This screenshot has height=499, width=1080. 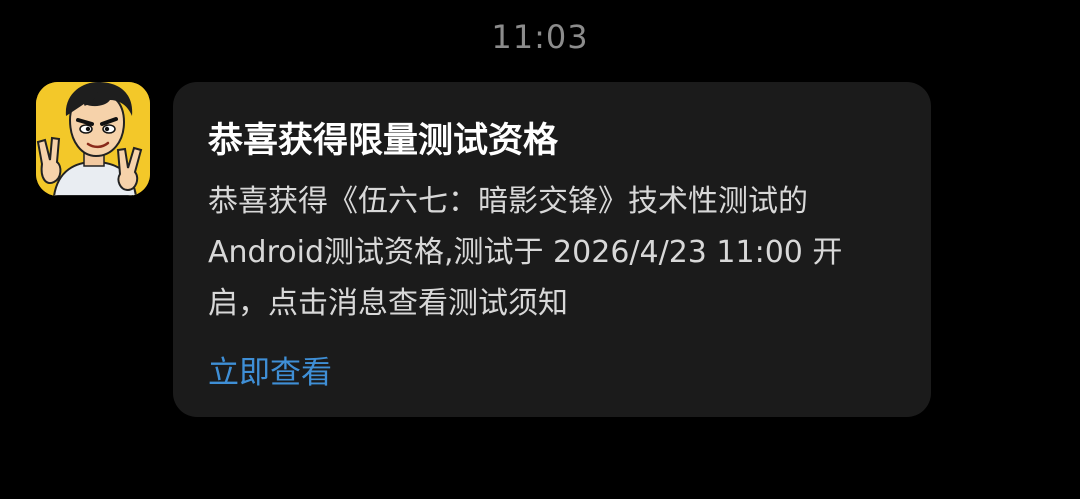 What do you see at coordinates (270, 373) in the screenshot?
I see `view-now-link: 立即查看` at bounding box center [270, 373].